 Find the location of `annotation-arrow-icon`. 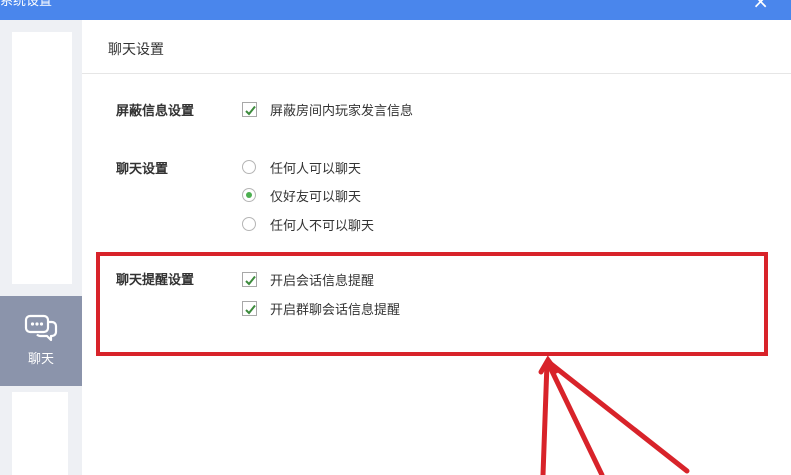

annotation-arrow-icon is located at coordinates (614, 415).